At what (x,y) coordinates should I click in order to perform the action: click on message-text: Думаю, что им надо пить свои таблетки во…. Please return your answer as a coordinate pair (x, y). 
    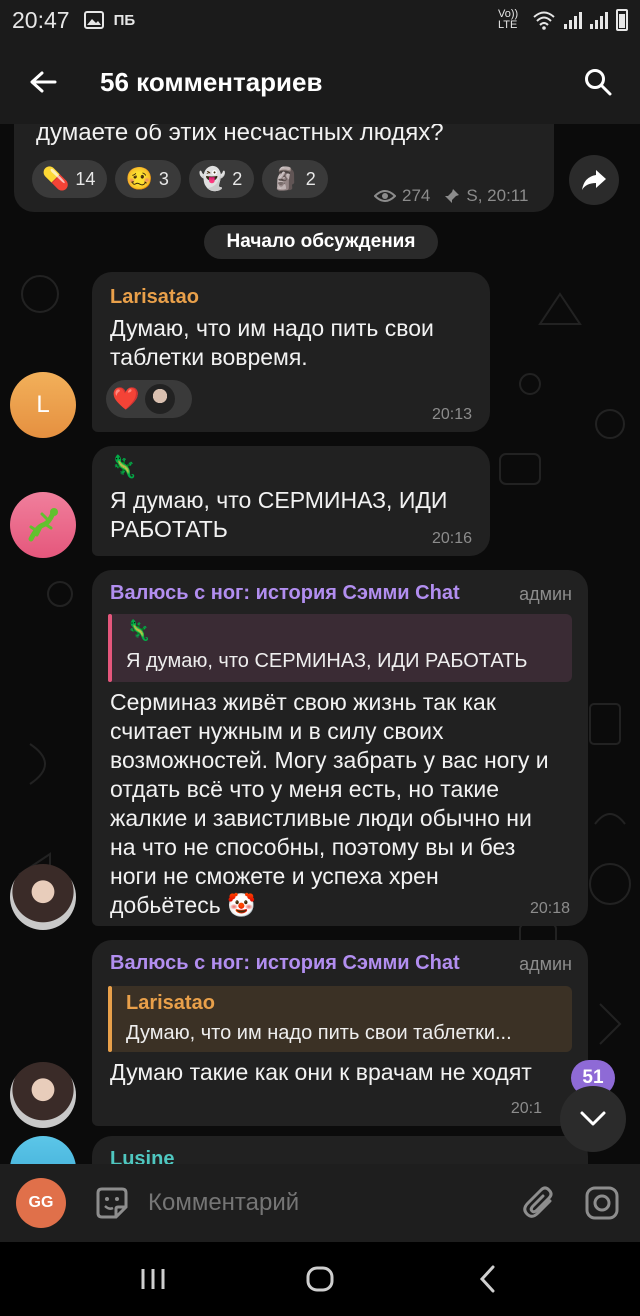
    Looking at the image, I should click on (272, 342).